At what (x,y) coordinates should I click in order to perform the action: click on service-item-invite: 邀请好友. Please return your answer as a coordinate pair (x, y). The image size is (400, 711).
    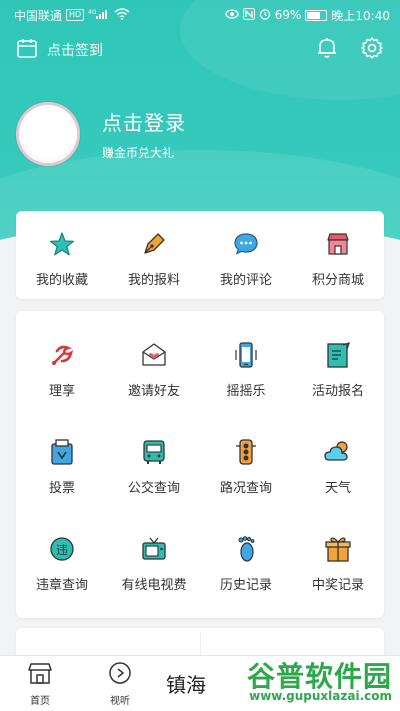
    Looking at the image, I should click on (154, 369).